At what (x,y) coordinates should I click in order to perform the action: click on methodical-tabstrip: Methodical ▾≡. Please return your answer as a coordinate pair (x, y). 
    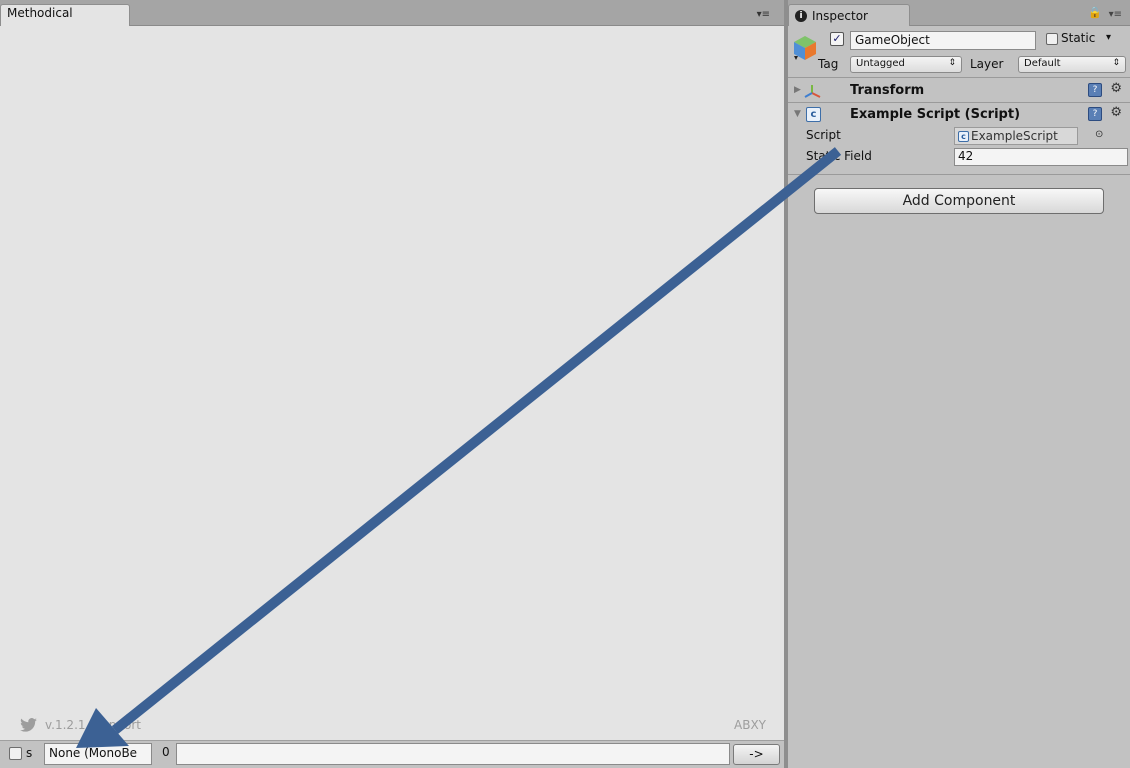
    Looking at the image, I should click on (392, 13).